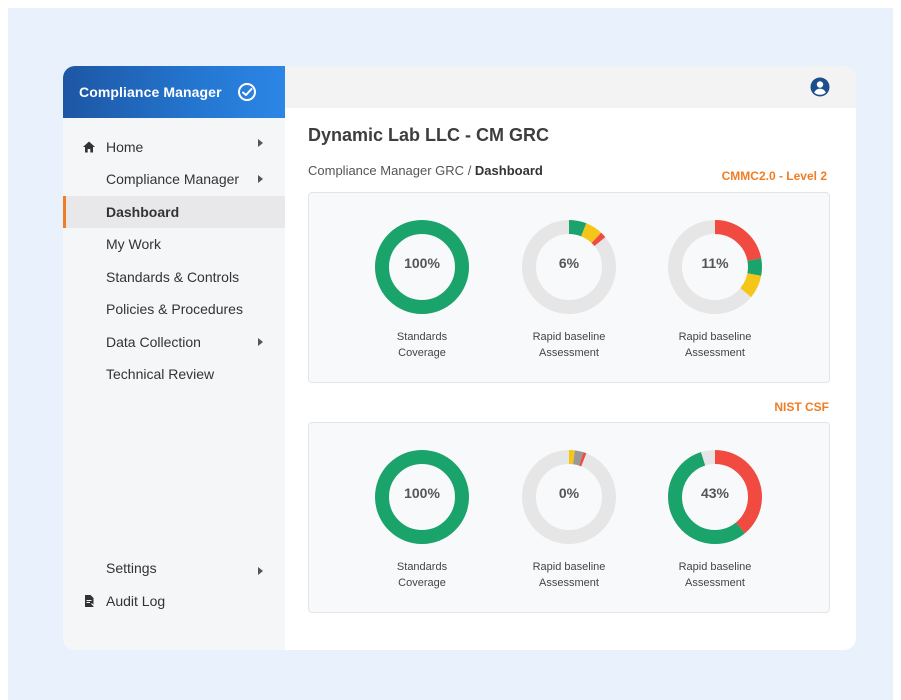 This screenshot has height=700, width=901. Describe the element at coordinates (820, 87) in the screenshot. I see `user-avatar-icon` at that location.